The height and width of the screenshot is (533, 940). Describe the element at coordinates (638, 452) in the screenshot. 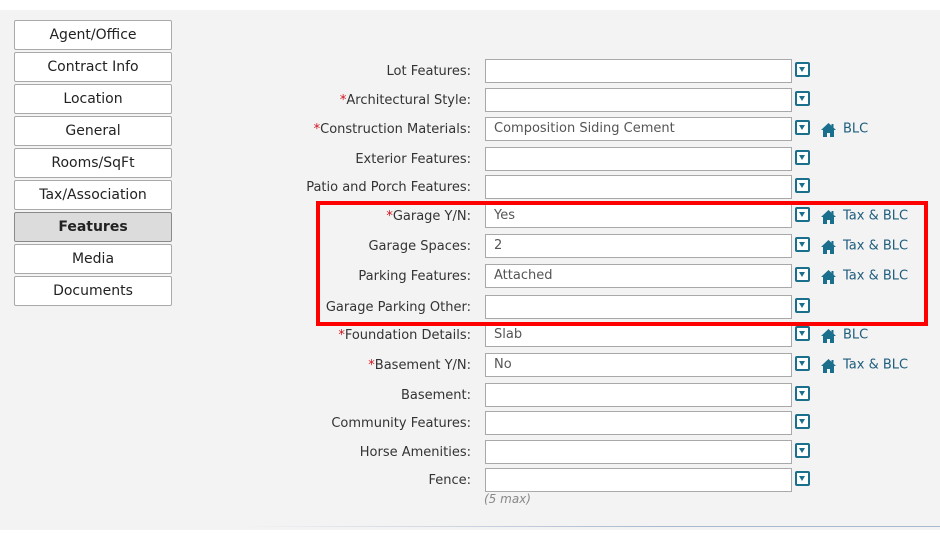

I see `horse-amenities-input` at that location.